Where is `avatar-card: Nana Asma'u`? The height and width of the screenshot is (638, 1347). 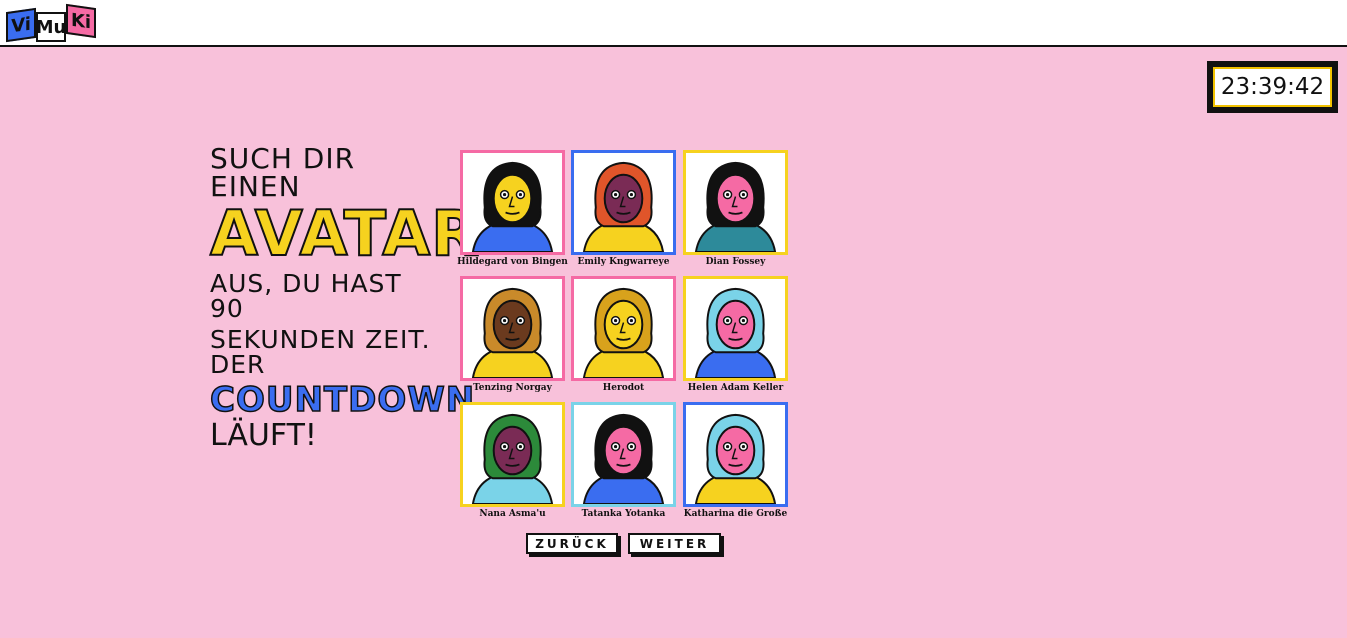
avatar-card: Nana Asma'u is located at coordinates (512, 464).